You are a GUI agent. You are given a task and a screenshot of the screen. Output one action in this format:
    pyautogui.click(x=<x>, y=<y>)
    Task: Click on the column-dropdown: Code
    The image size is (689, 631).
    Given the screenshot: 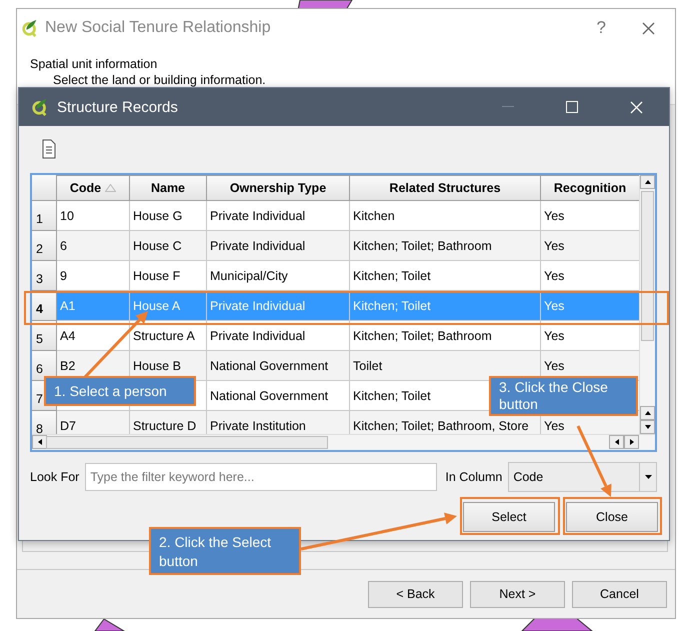 What is the action you would take?
    pyautogui.click(x=583, y=477)
    